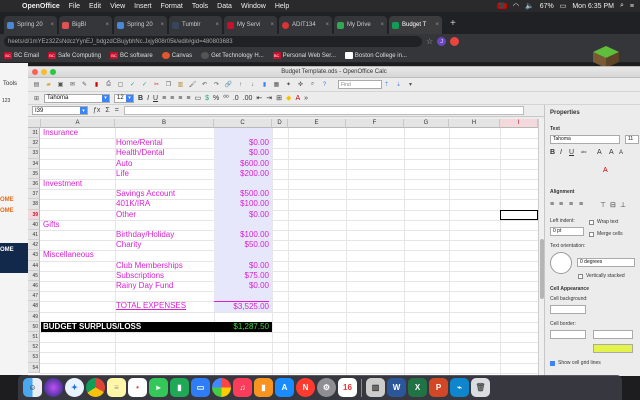  What do you see at coordinates (36, 98) in the screenshot?
I see `styles-icon: ⊞` at bounding box center [36, 98].